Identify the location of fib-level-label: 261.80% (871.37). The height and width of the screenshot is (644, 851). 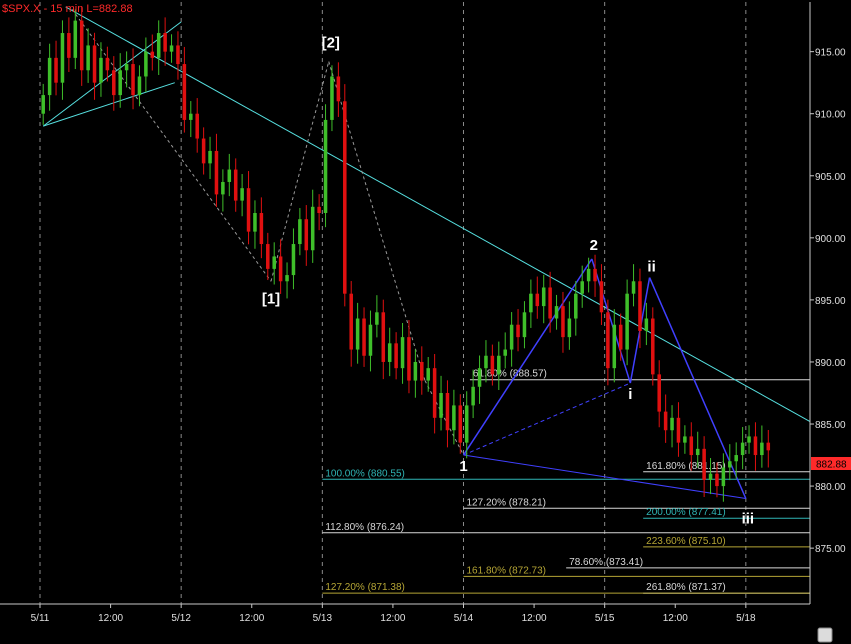
(686, 587).